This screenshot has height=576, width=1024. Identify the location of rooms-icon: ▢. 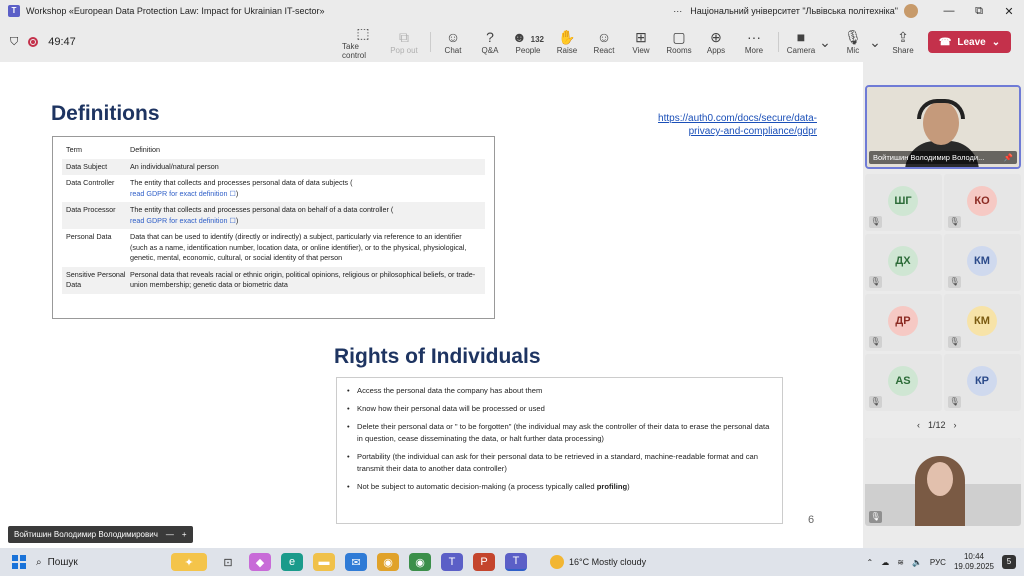
(679, 37).